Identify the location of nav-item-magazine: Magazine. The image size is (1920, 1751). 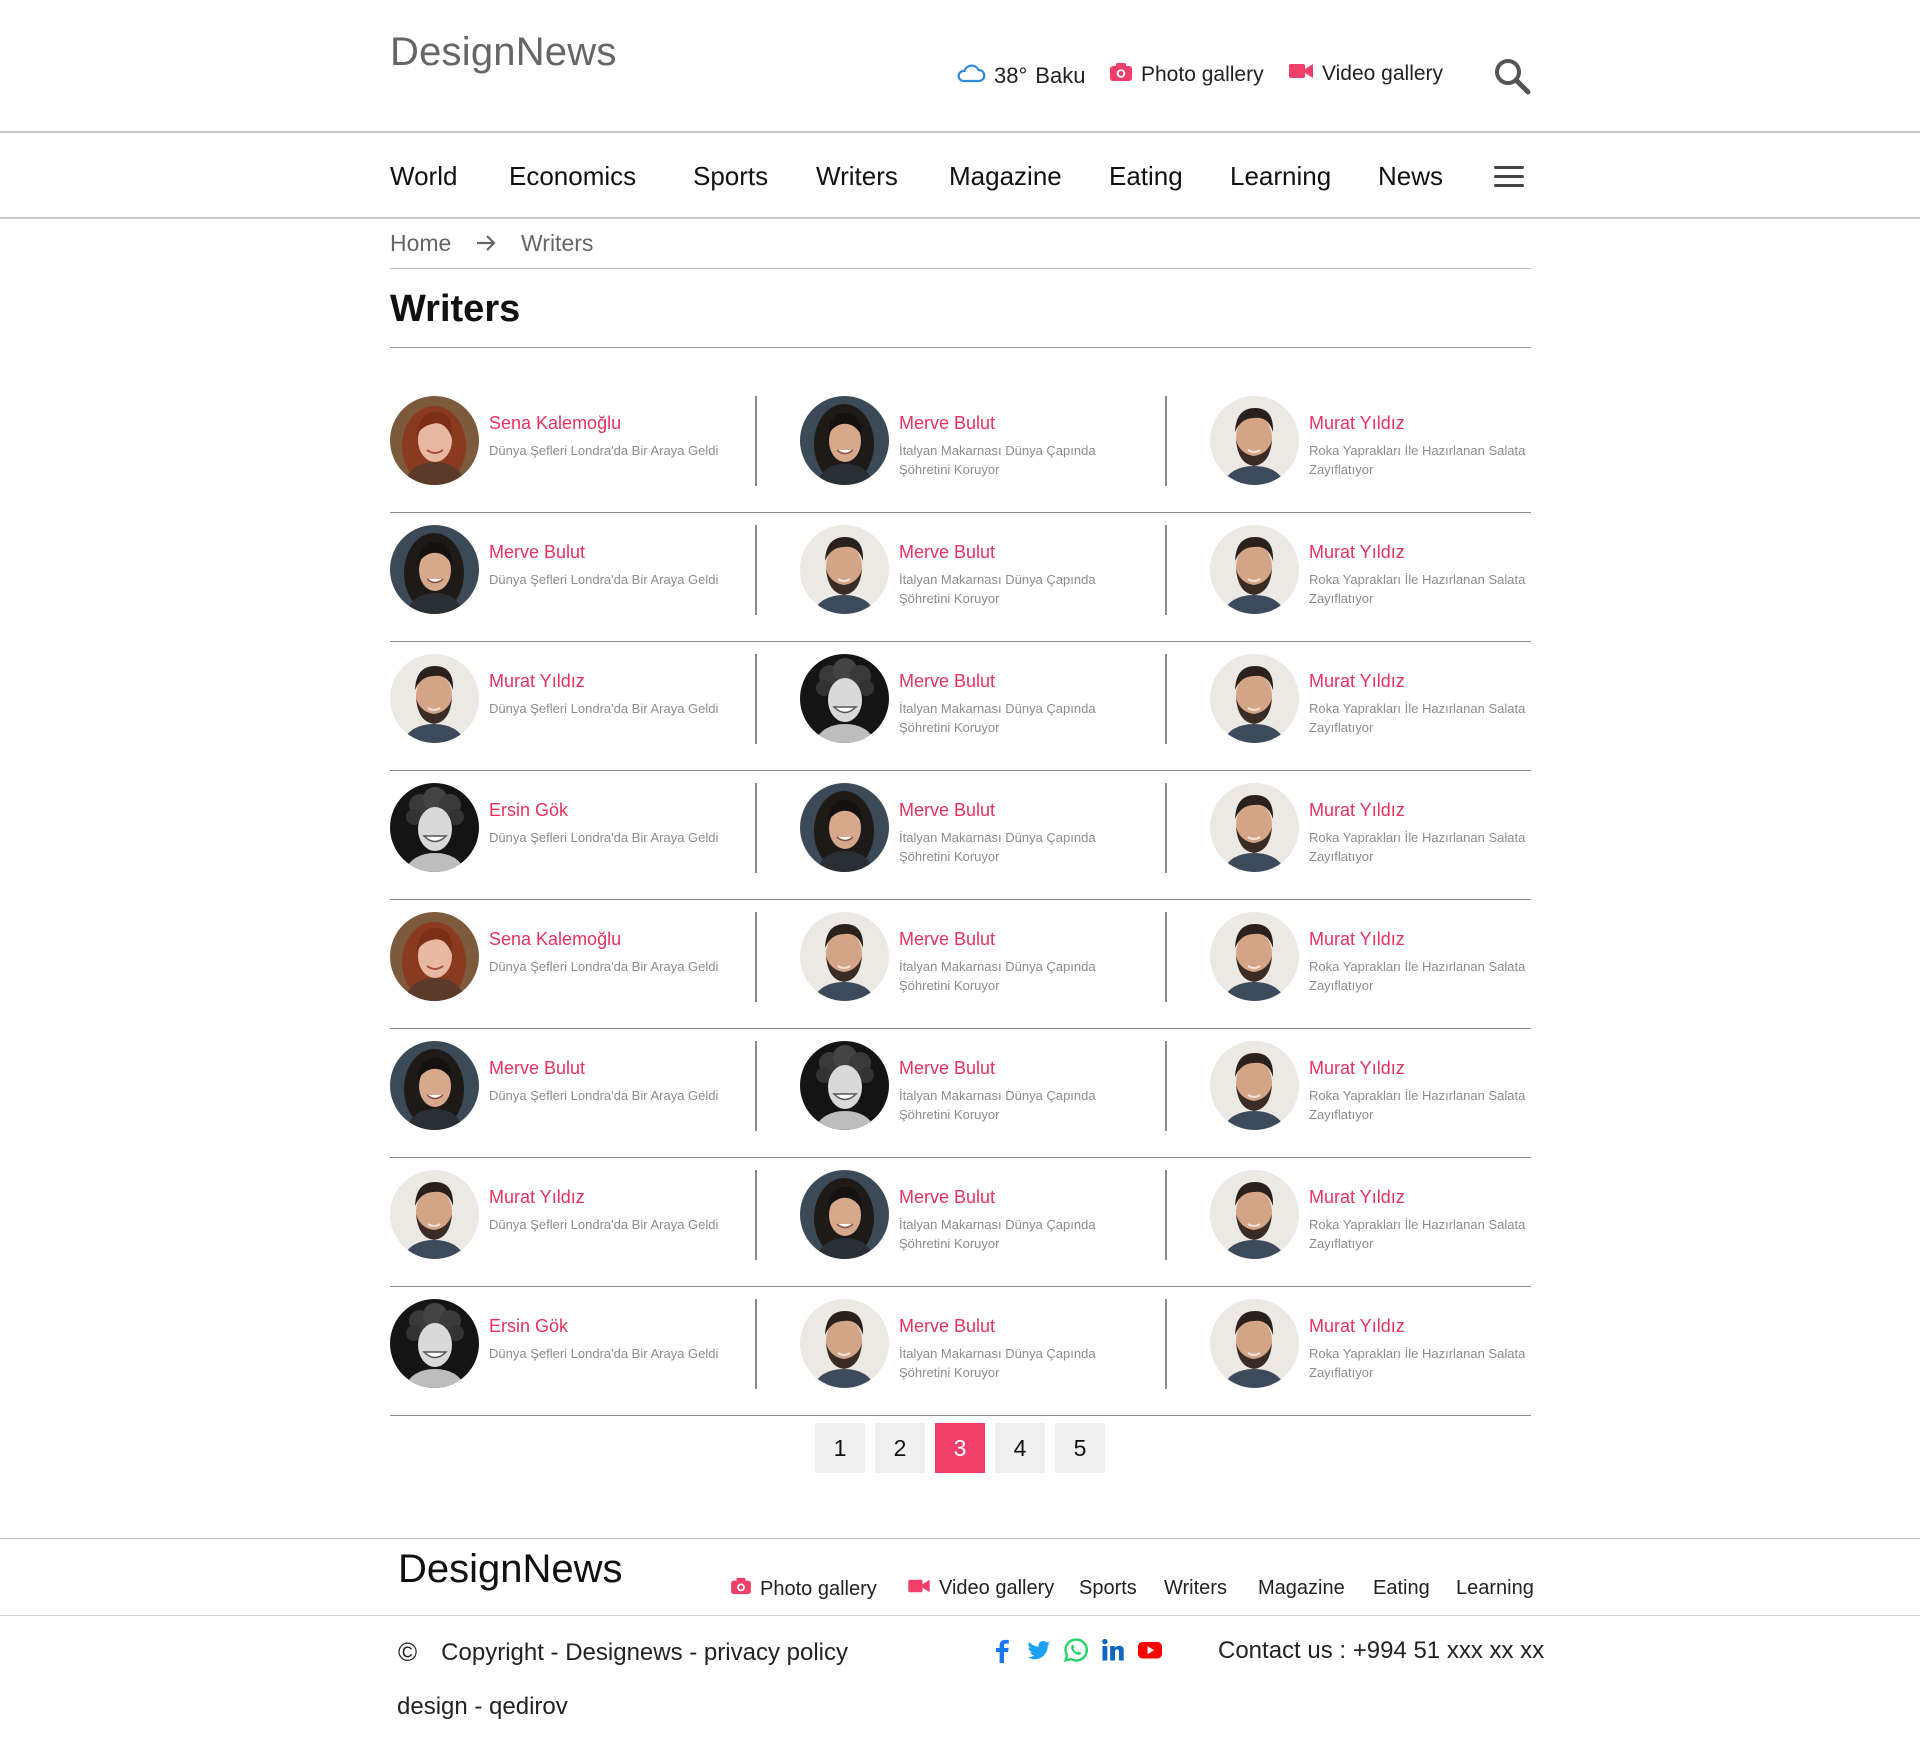
(1005, 176).